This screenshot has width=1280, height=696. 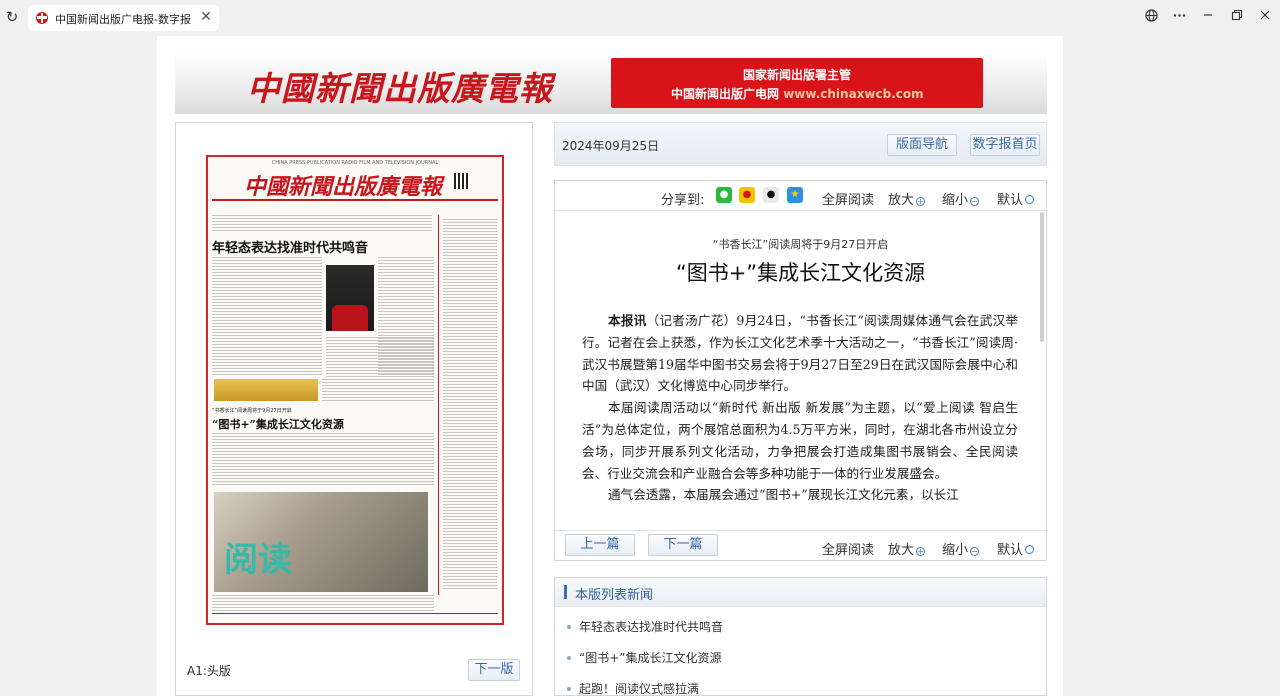 I want to click on minimize-icon, so click(x=1208, y=18).